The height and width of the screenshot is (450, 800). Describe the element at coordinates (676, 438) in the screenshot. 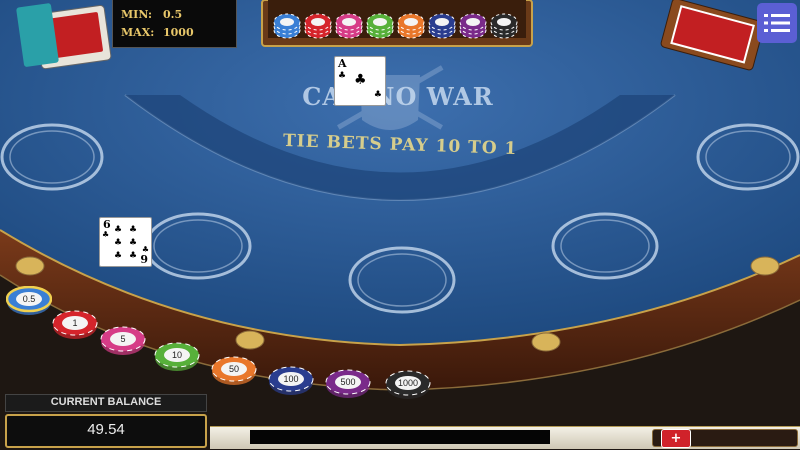

I see `volume-up-button: +` at that location.